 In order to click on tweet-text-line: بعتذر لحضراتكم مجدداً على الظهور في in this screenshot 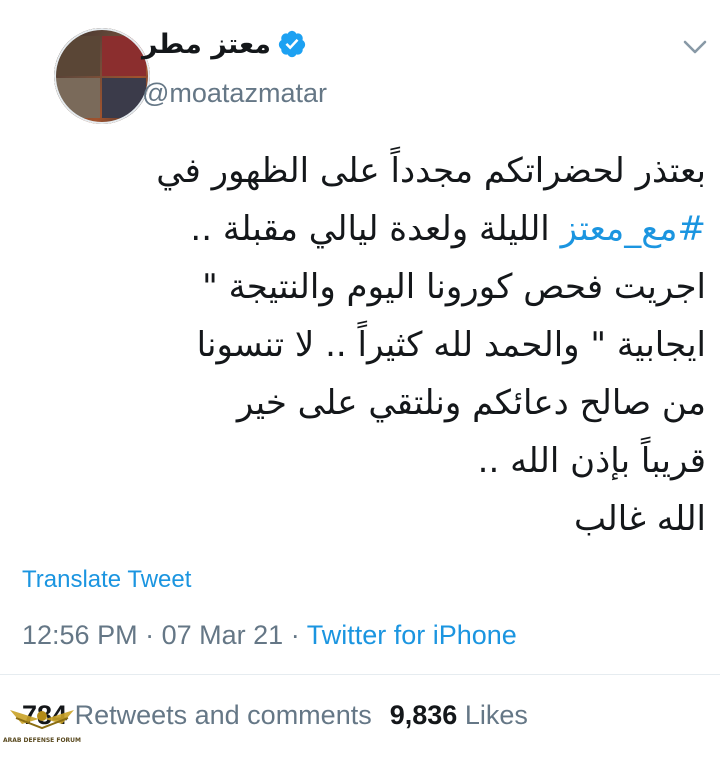, I will do `click(361, 171)`.